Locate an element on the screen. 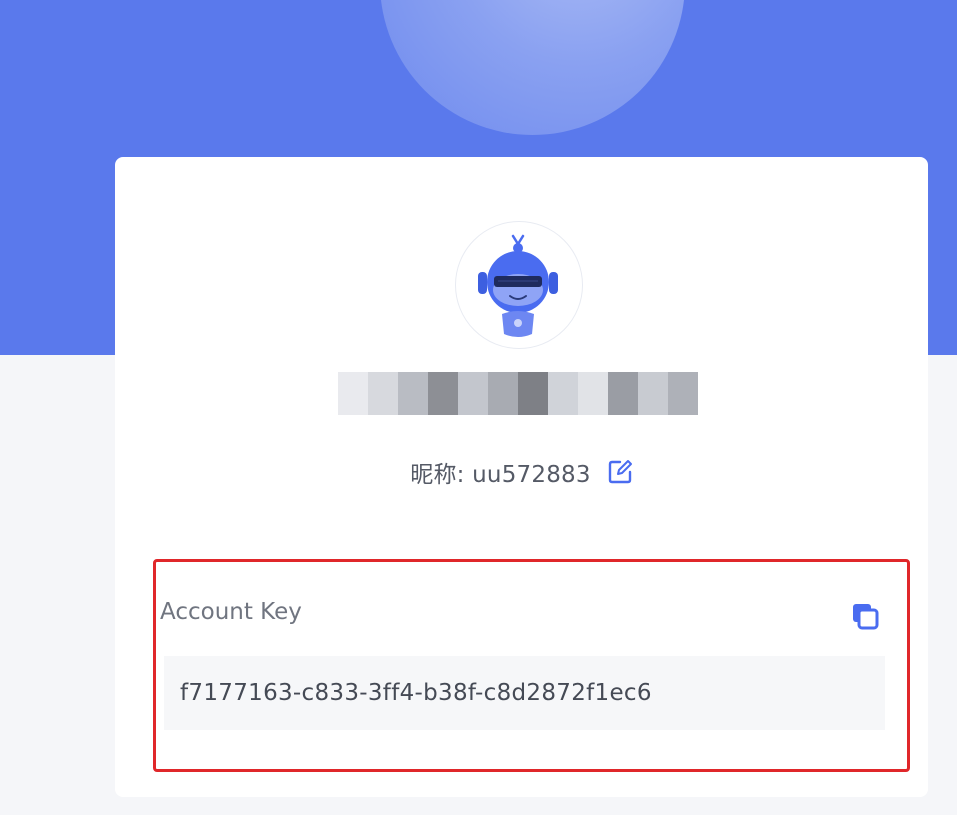 This screenshot has height=815, width=957. account-key-label: Account Key is located at coordinates (231, 612).